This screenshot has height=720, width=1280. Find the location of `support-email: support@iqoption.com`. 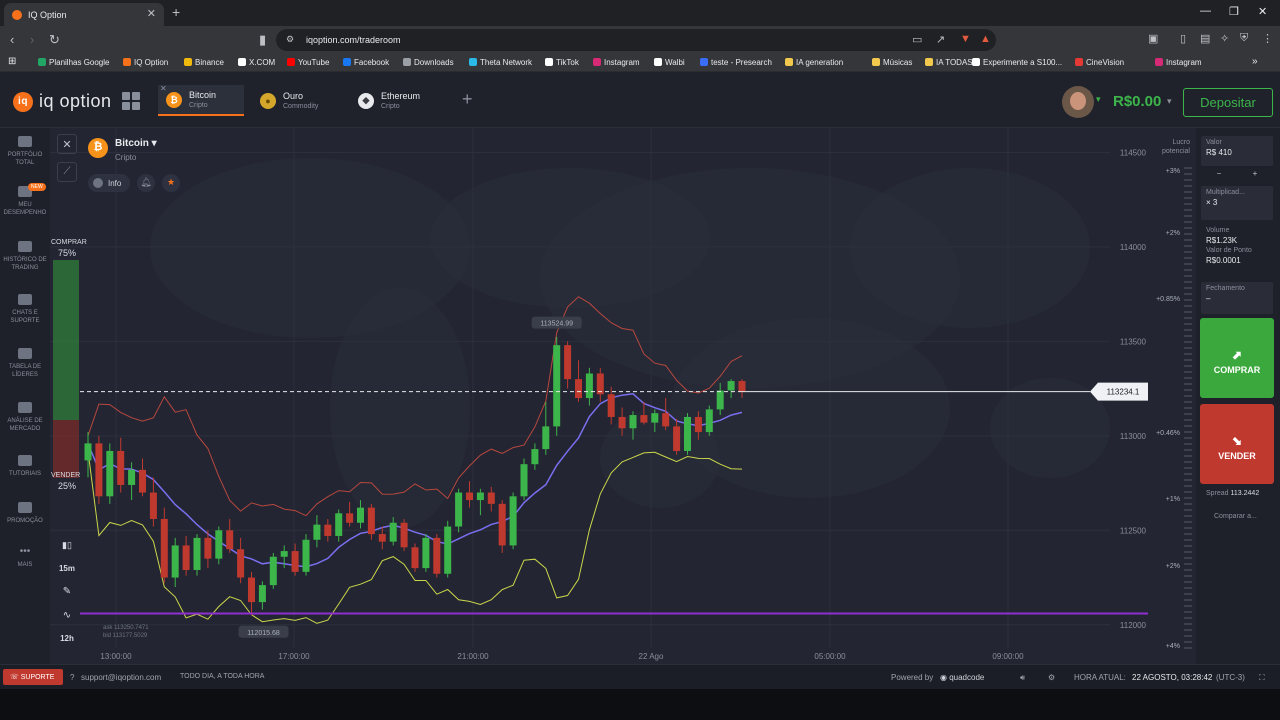

support-email: support@iqoption.com is located at coordinates (121, 677).